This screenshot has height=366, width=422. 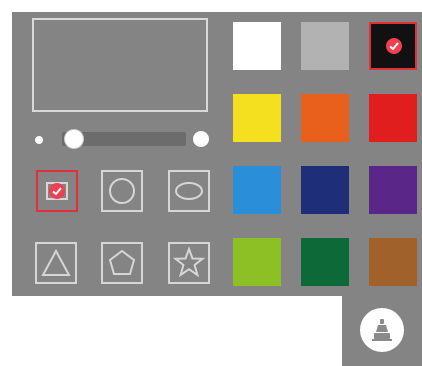 I want to click on shape-square-button, so click(x=57, y=191).